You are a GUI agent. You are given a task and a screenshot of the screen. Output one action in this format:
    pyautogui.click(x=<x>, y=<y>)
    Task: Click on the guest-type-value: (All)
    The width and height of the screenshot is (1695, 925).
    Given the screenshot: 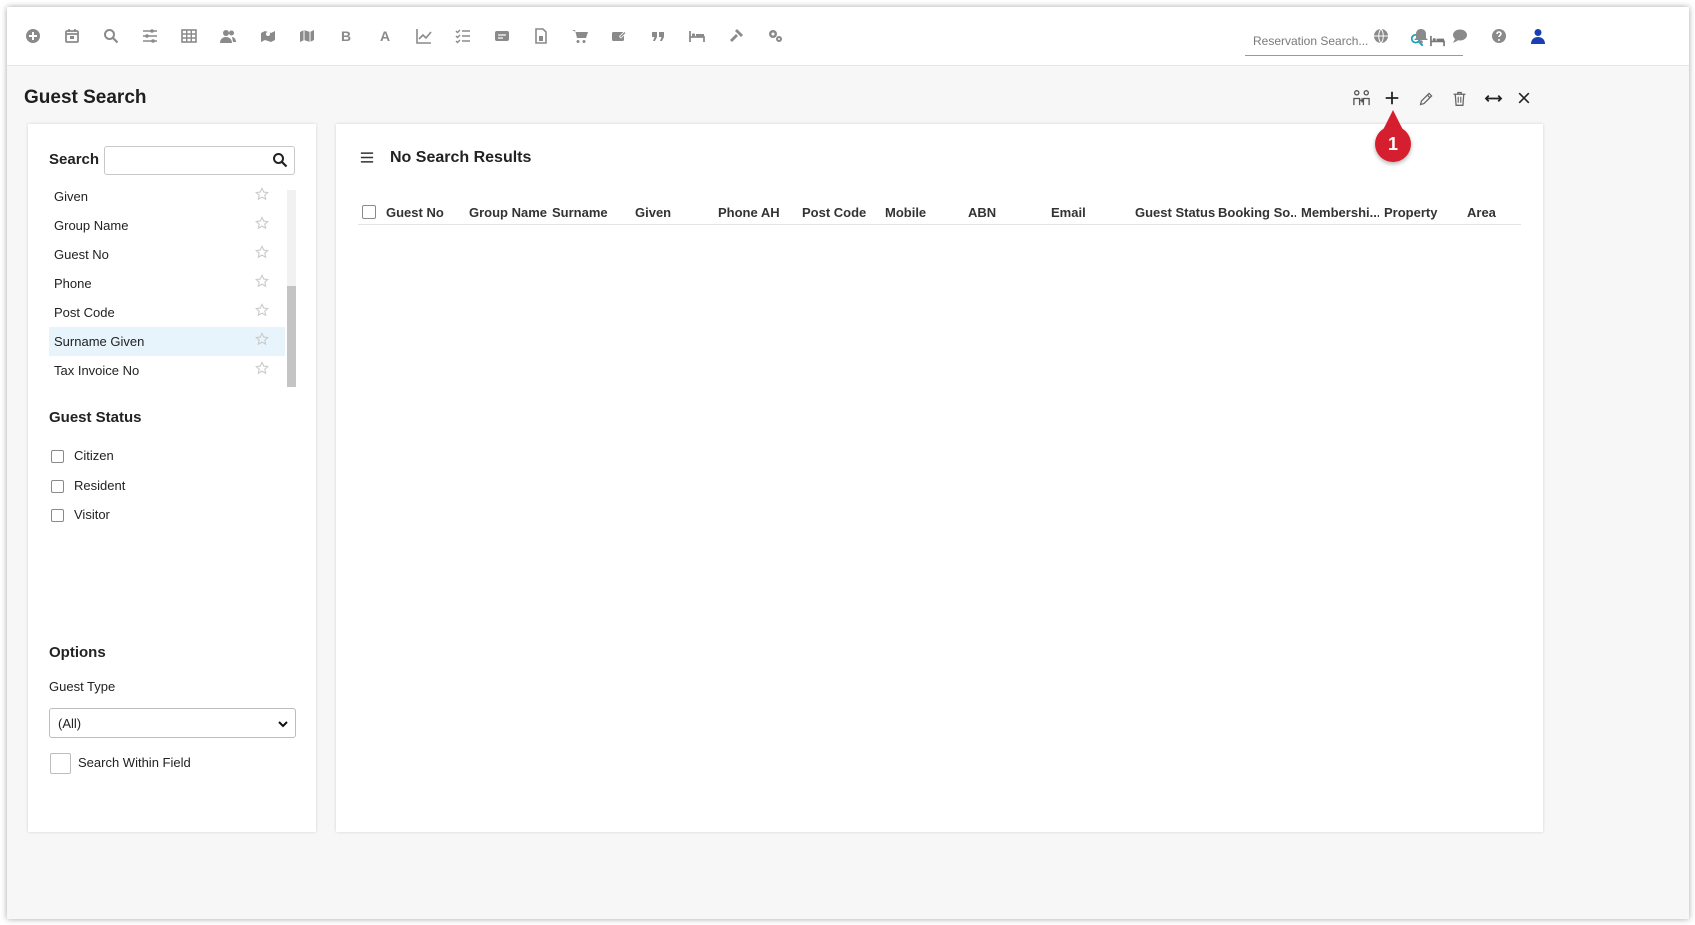 What is the action you would take?
    pyautogui.click(x=70, y=723)
    